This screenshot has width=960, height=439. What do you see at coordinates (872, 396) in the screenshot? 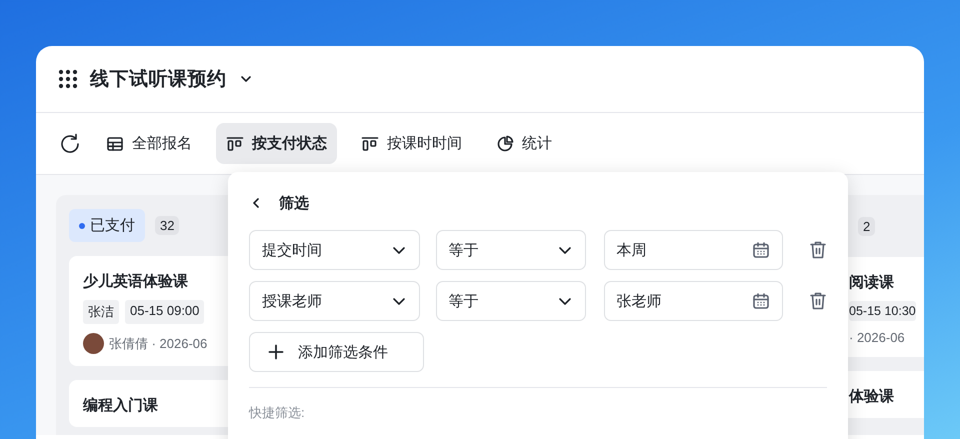
I see `card-title: 体验课` at bounding box center [872, 396].